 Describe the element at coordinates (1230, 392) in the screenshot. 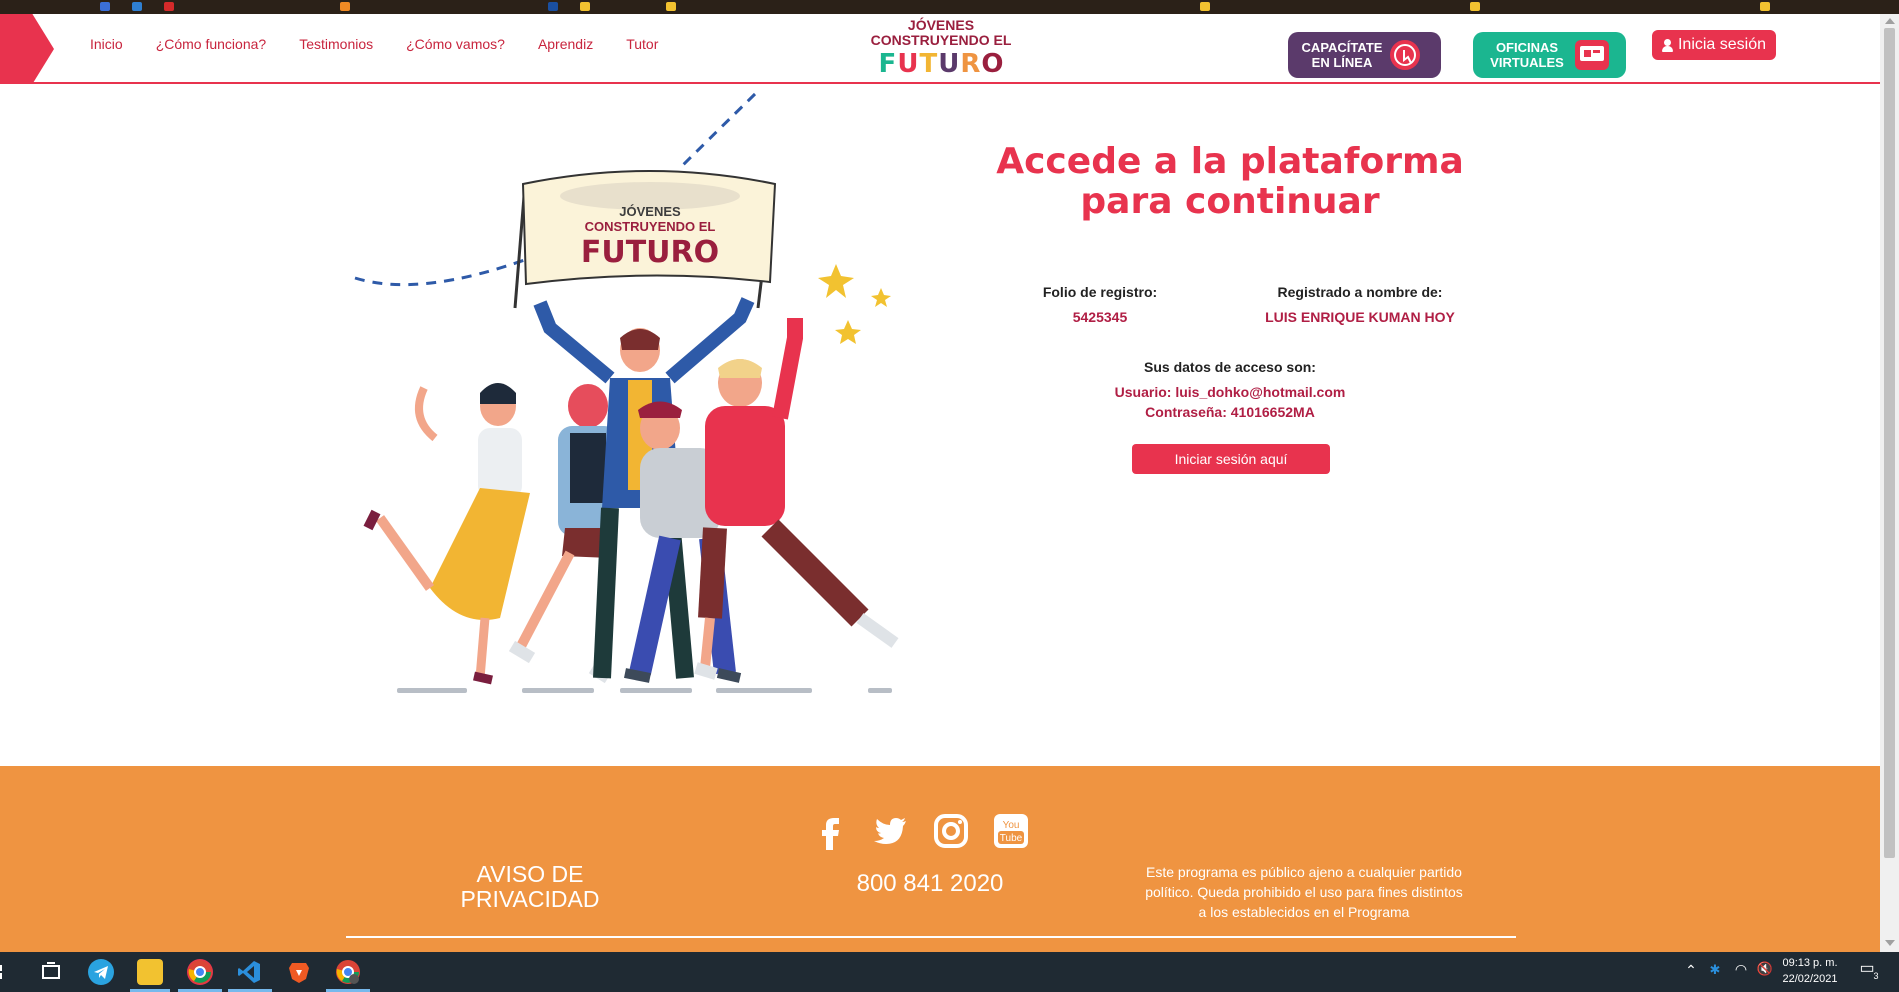

I see `username-value: Usuario: luis_dohko@hotmail.com` at that location.